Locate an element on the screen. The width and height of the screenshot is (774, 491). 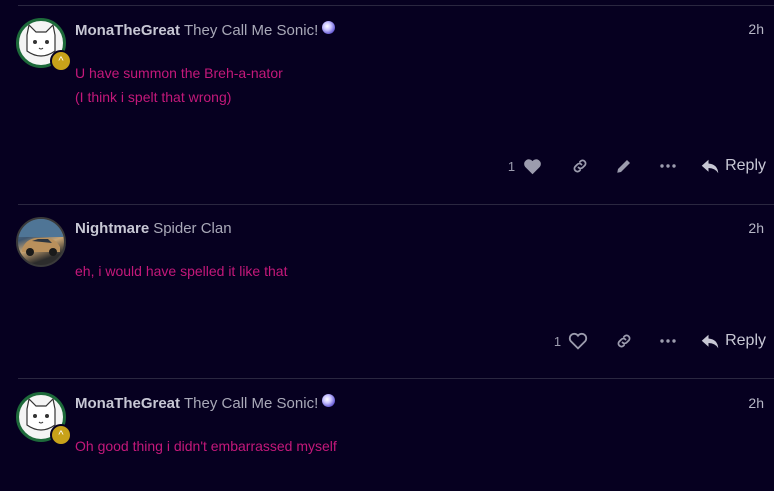
edit-button is located at coordinates (624, 166).